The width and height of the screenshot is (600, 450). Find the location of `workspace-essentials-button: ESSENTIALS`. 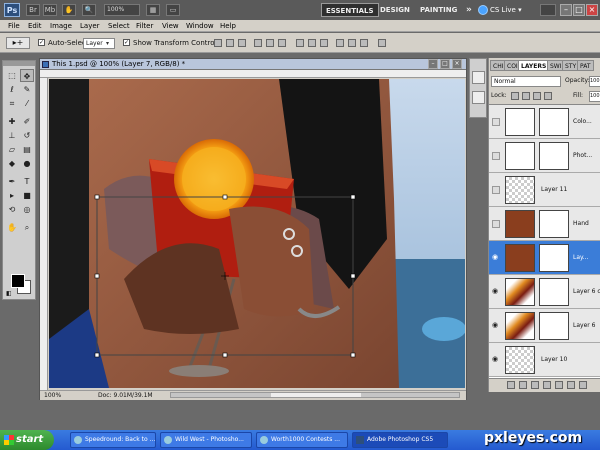

workspace-essentials-button: ESSENTIALS is located at coordinates (350, 10).